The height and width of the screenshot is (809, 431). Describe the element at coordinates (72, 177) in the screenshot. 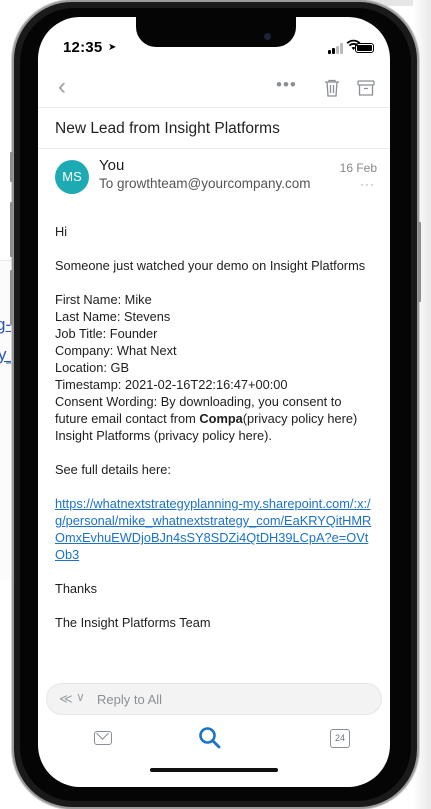

I see `avatar: MS` at that location.